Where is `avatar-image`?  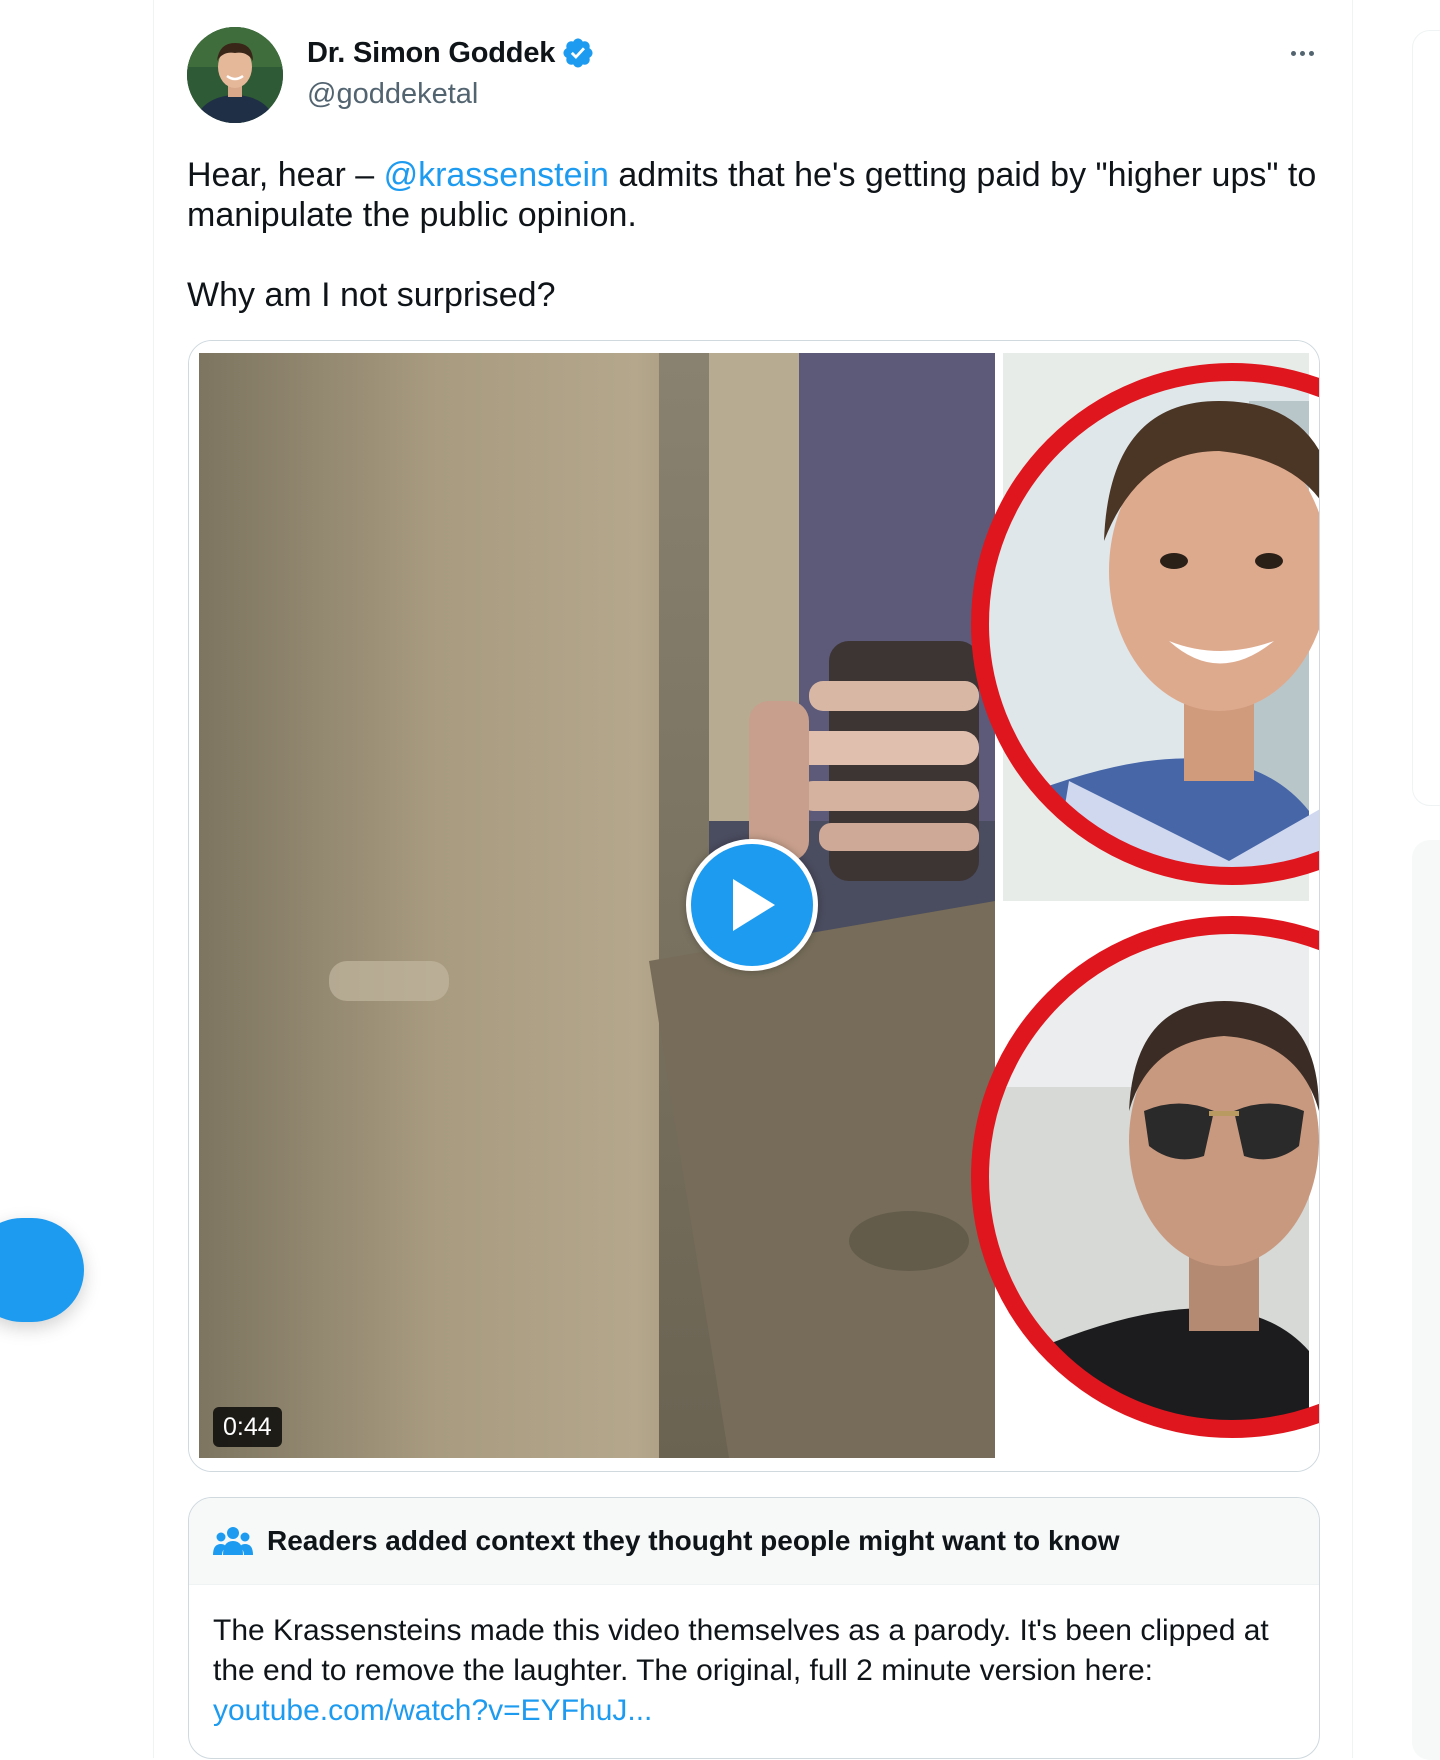
avatar-image is located at coordinates (235, 75).